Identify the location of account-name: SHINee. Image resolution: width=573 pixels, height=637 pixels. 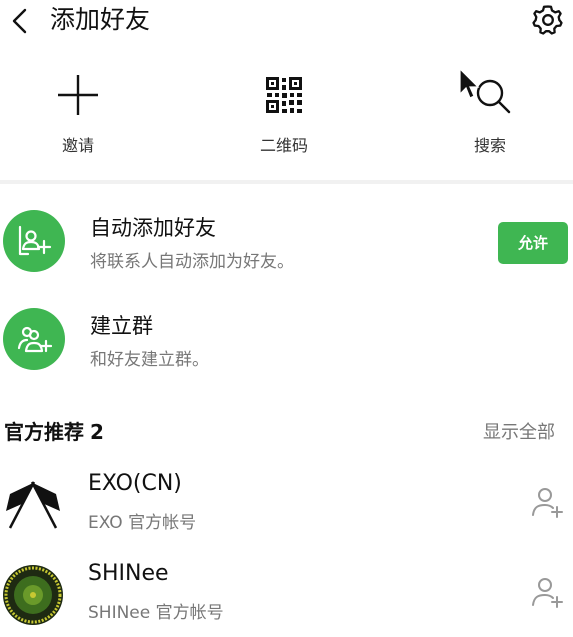
(128, 573).